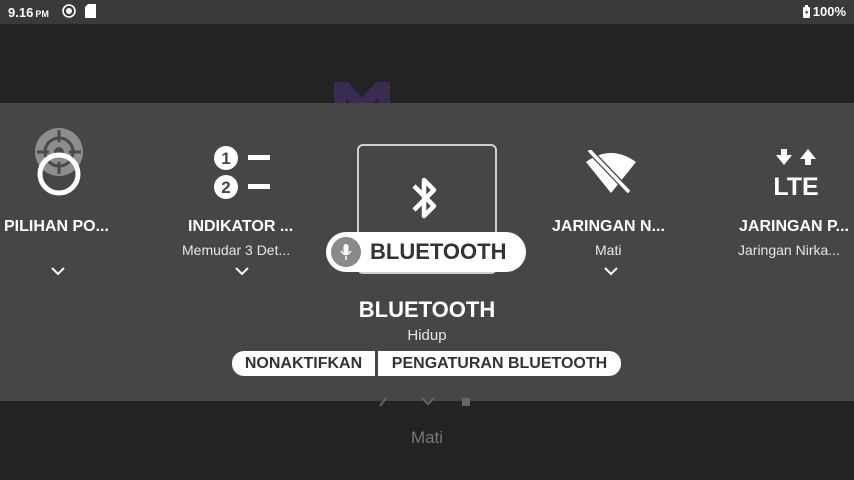  What do you see at coordinates (824, 11) in the screenshot?
I see `battery-status: 100%` at bounding box center [824, 11].